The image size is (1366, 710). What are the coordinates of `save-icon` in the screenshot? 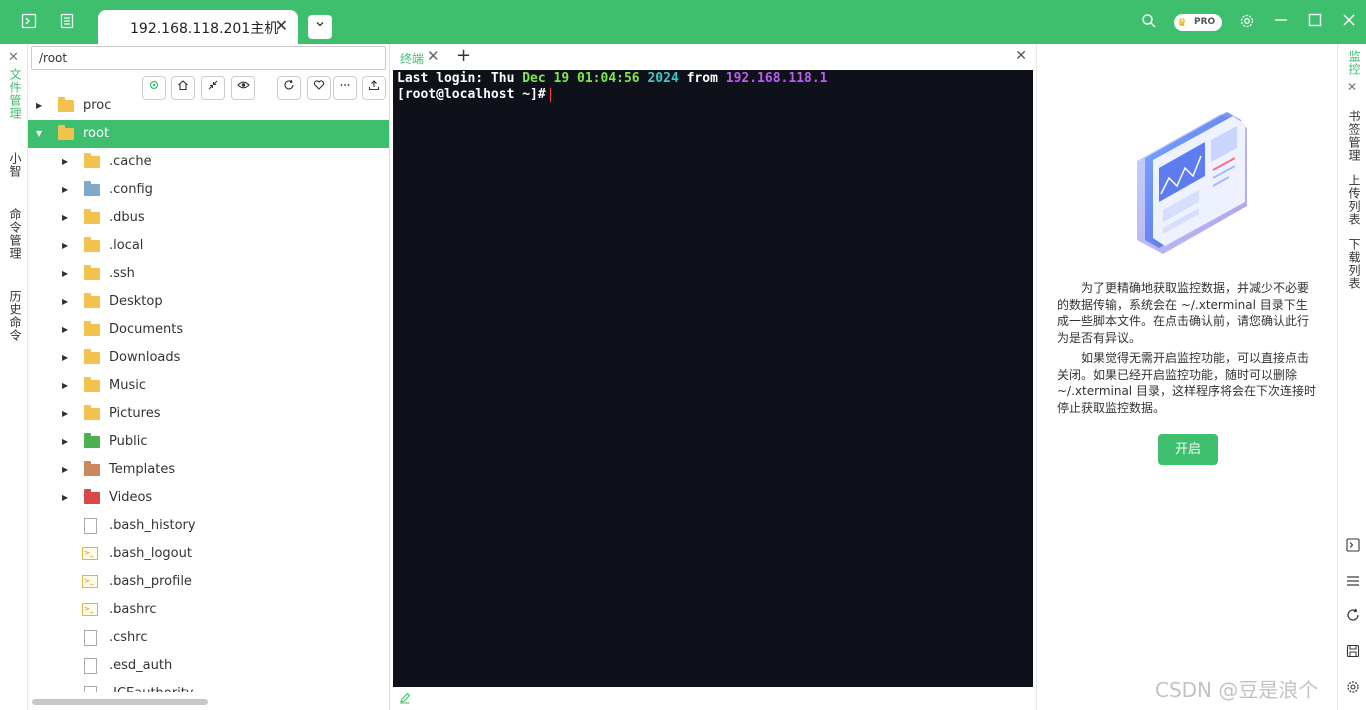 It's located at (1353, 653).